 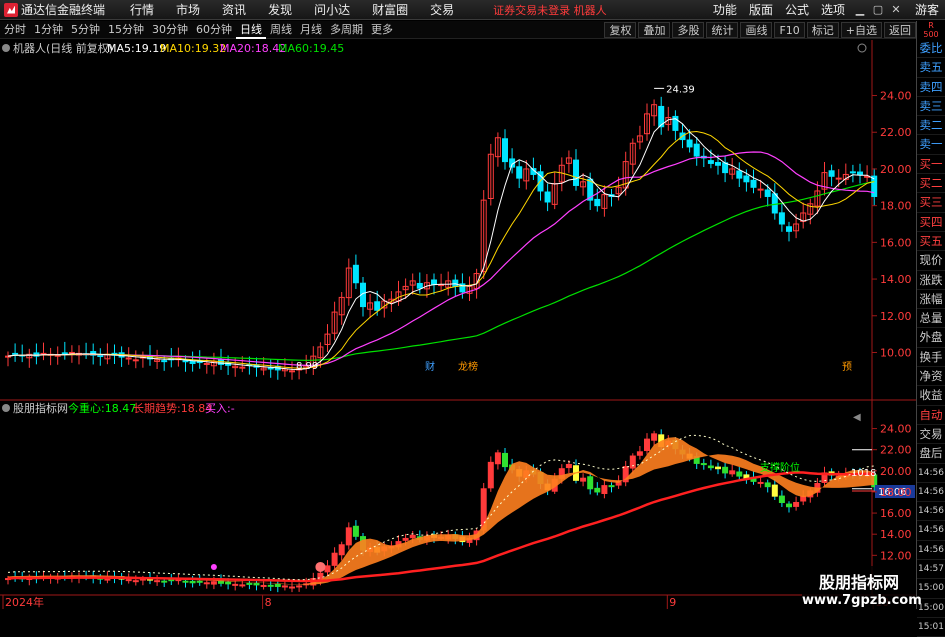 What do you see at coordinates (220, 408) in the screenshot?
I see `mairu-legend: 买入:-` at bounding box center [220, 408].